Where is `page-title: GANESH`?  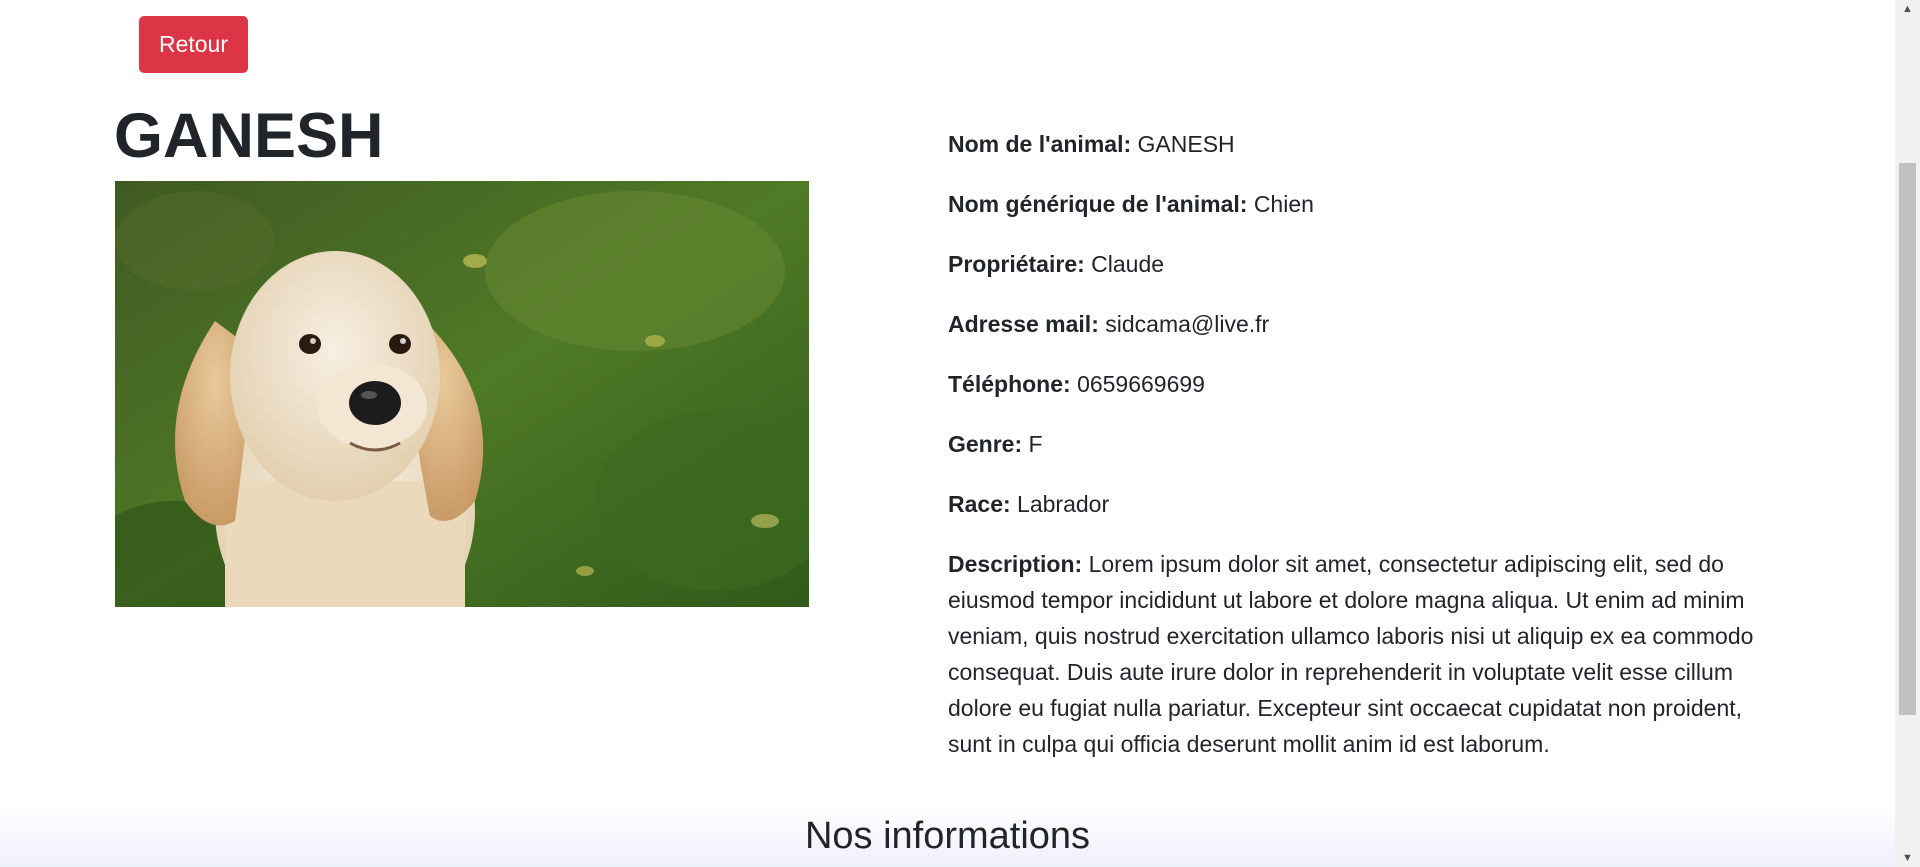 page-title: GANESH is located at coordinates (249, 136).